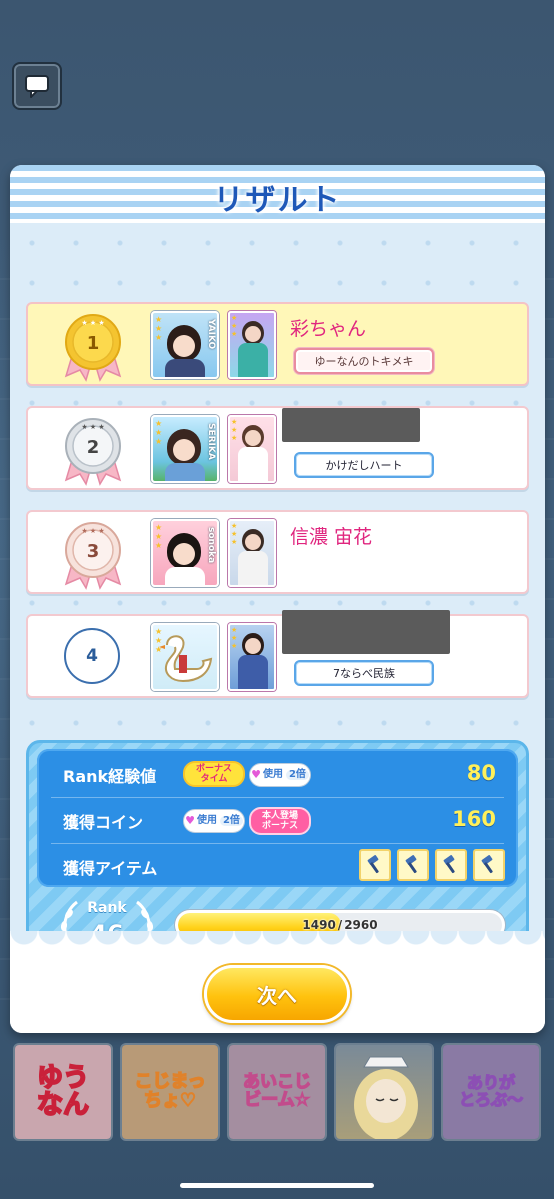  I want to click on rank-exp-value: 80, so click(481, 773).